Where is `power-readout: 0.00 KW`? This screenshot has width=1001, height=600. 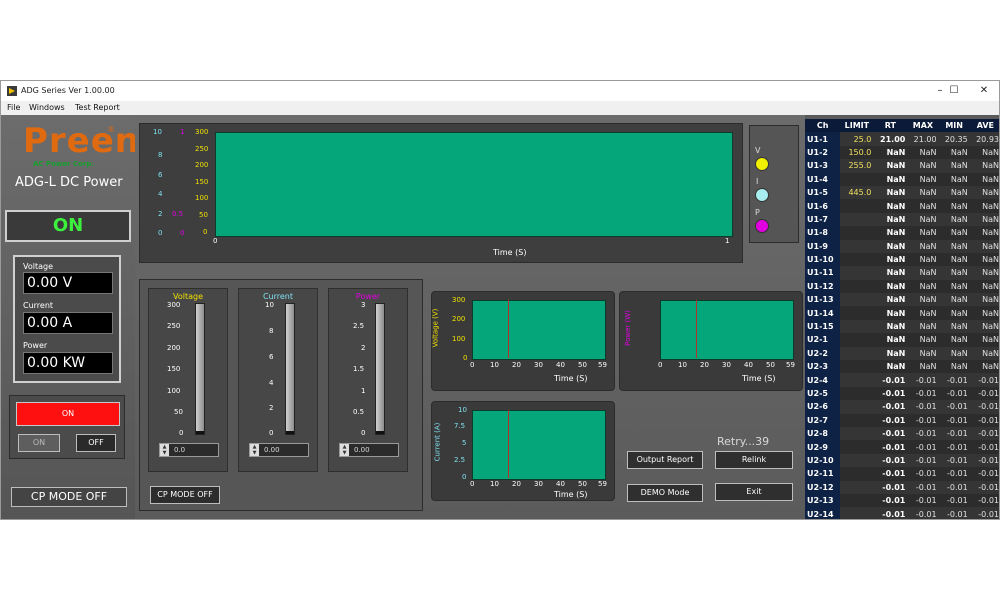 power-readout: 0.00 KW is located at coordinates (68, 363).